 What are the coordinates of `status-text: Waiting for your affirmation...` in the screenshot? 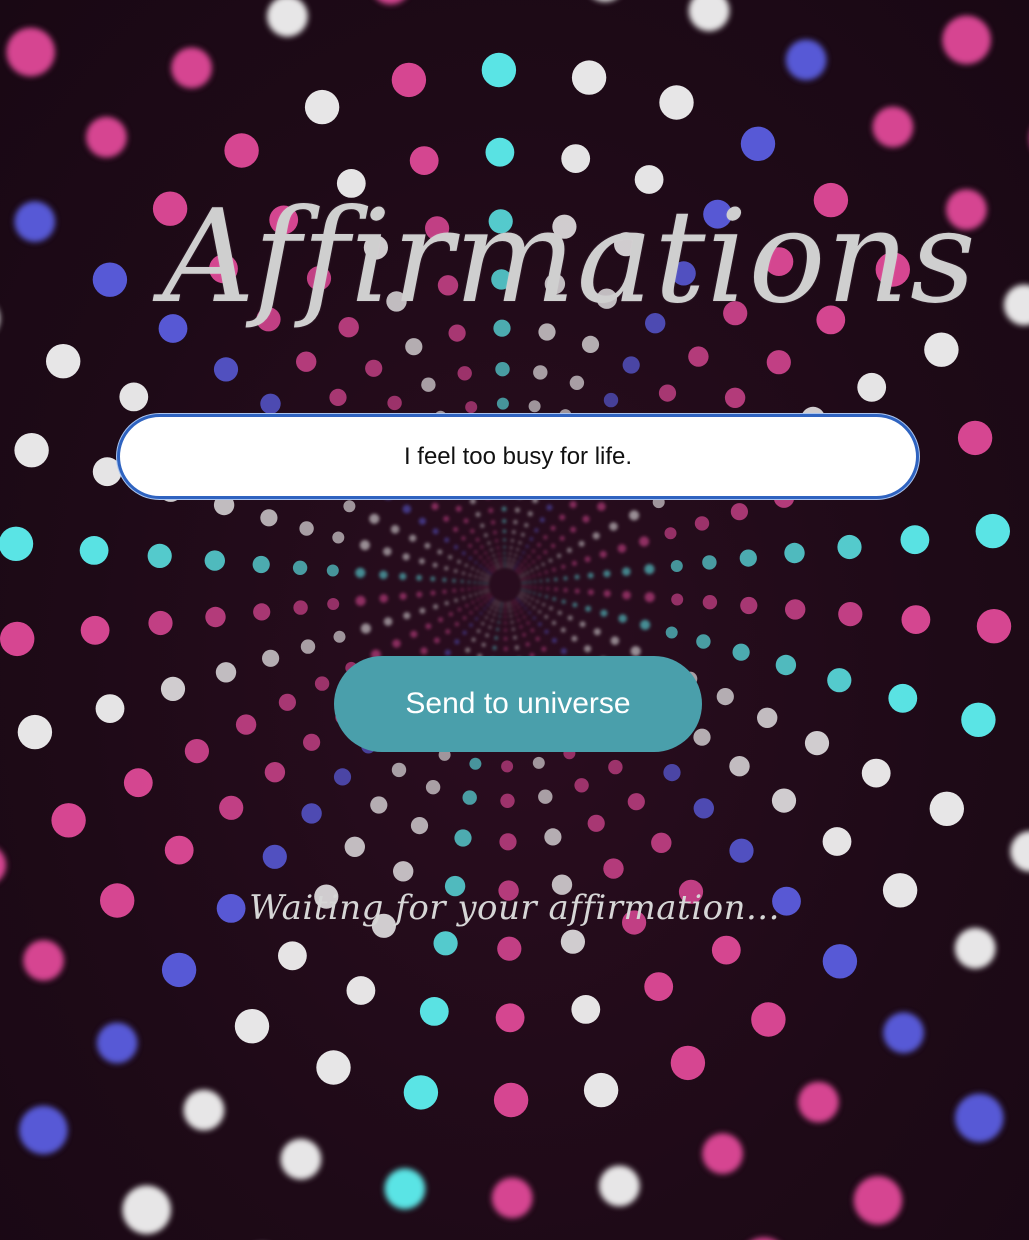 It's located at (514, 908).